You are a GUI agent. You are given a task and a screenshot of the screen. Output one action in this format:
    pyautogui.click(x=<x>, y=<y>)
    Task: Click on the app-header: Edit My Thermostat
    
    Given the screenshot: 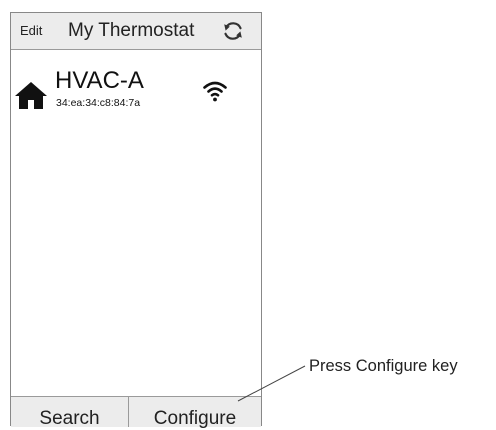 What is the action you would take?
    pyautogui.click(x=136, y=31)
    